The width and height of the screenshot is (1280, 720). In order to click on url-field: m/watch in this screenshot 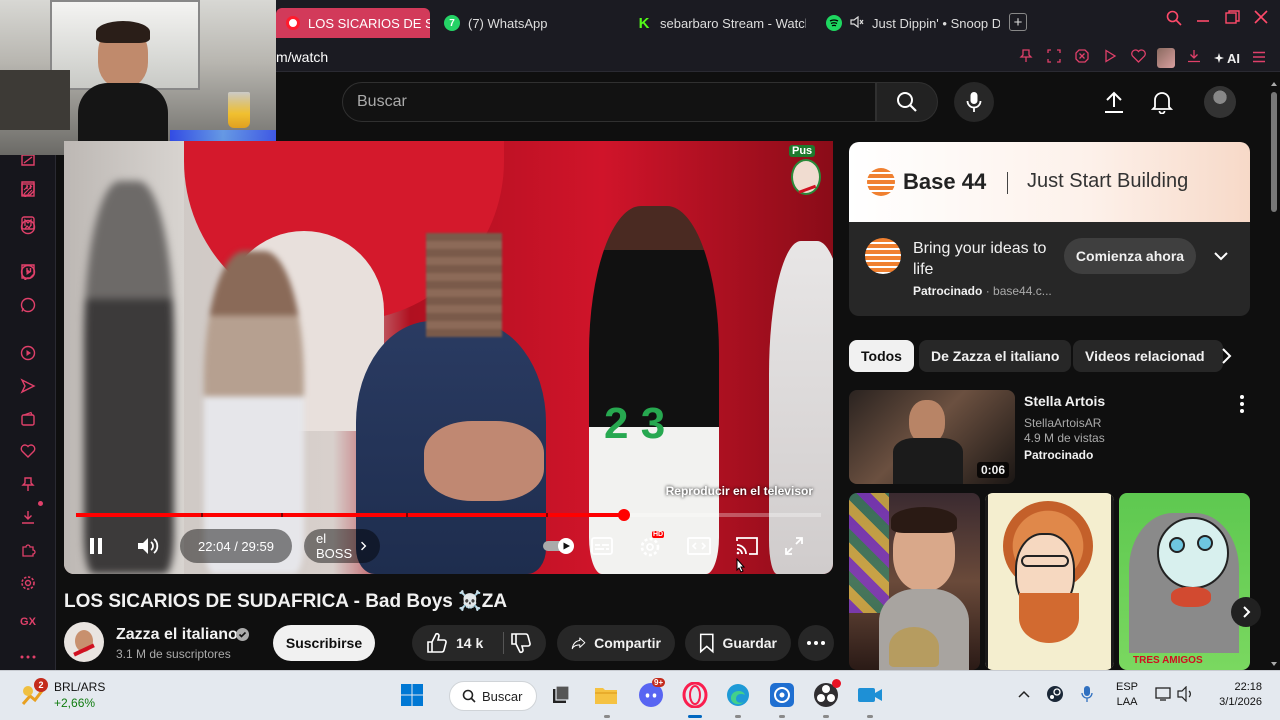, I will do `click(302, 57)`.